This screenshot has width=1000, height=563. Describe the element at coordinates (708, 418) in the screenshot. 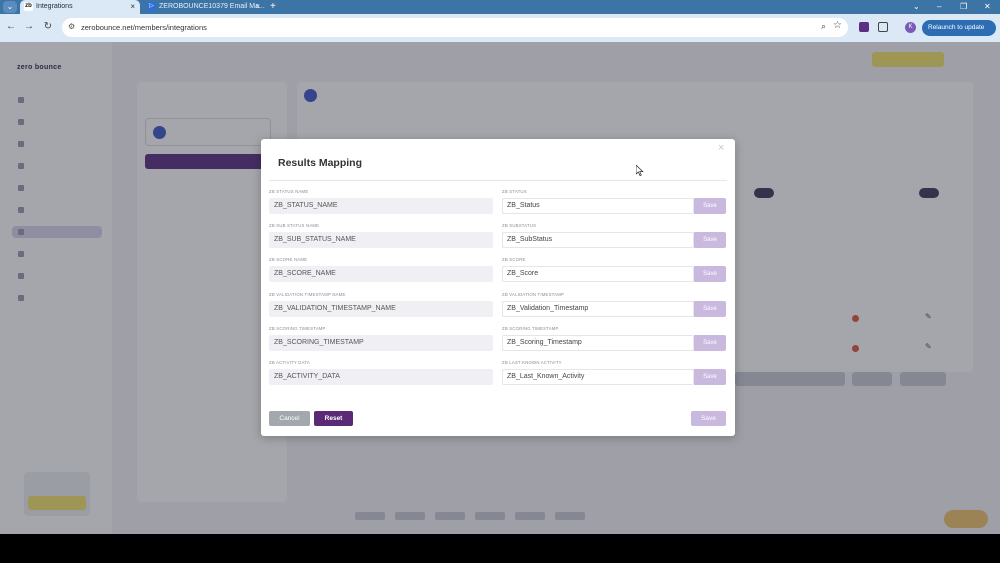

I see `save-button: Save` at that location.